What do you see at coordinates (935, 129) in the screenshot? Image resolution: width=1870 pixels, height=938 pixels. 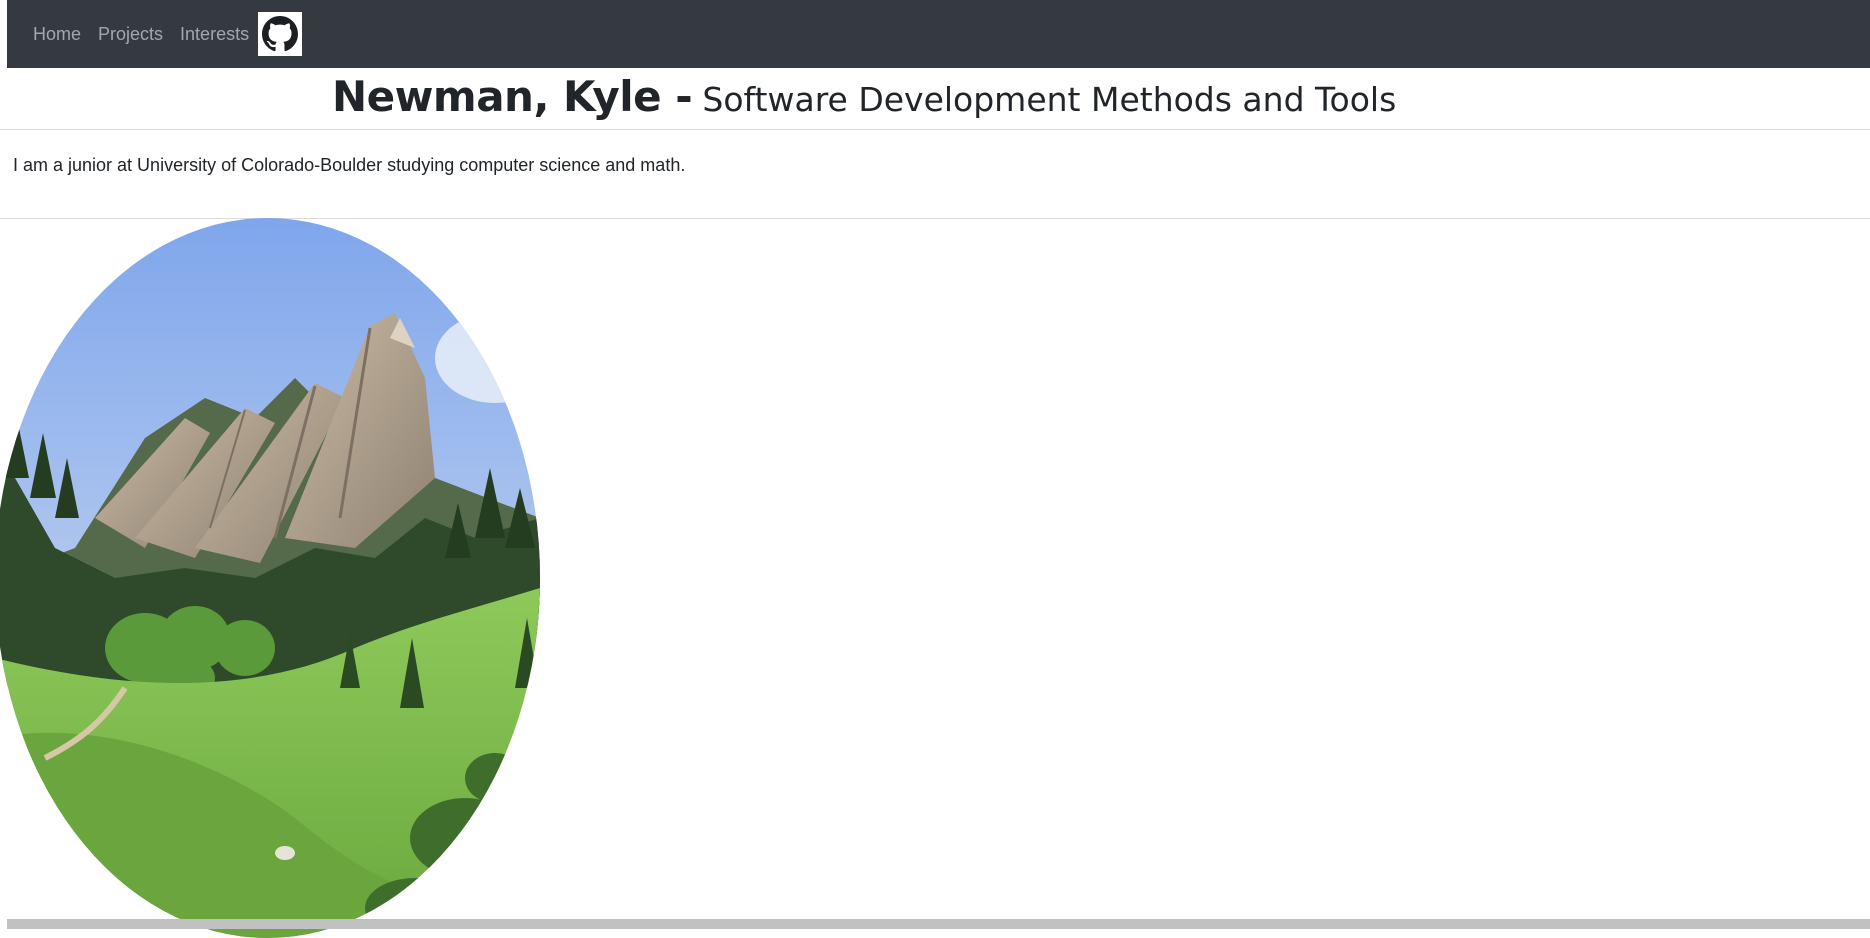 I see `header-divider` at bounding box center [935, 129].